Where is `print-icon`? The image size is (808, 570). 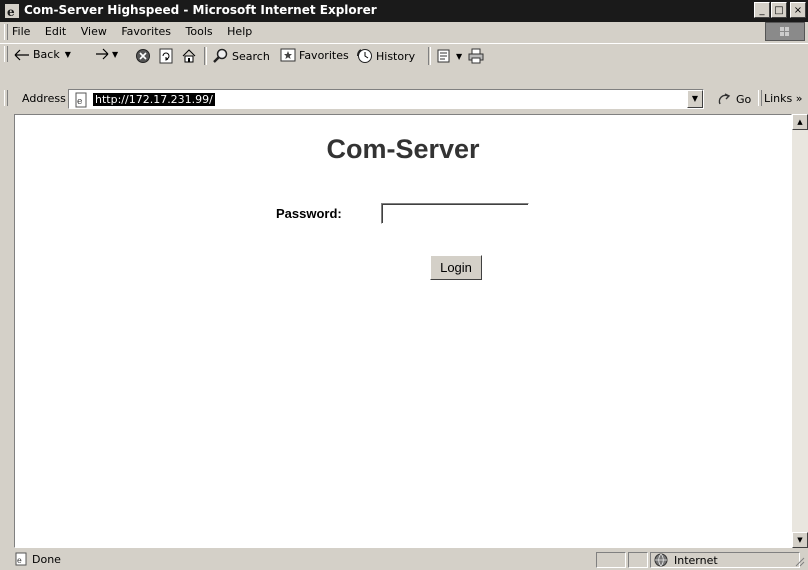
print-icon is located at coordinates (476, 56).